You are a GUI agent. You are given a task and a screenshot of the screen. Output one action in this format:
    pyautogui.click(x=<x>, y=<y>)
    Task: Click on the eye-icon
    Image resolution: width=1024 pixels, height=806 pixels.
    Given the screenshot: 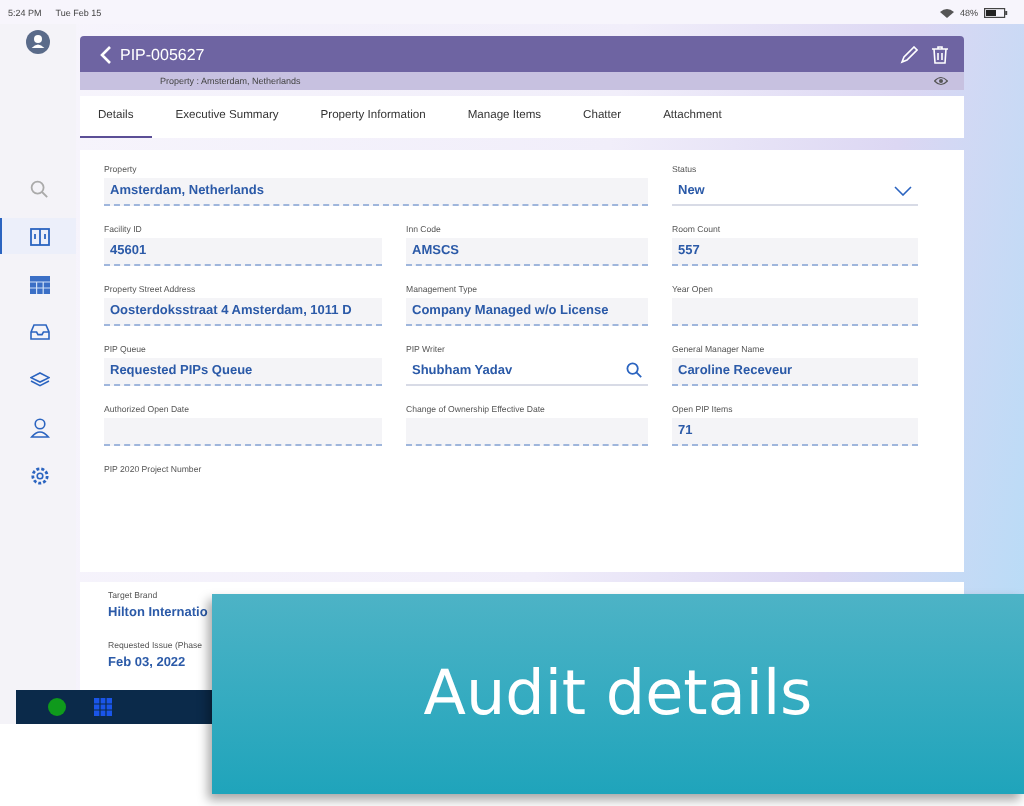 What is the action you would take?
    pyautogui.click(x=941, y=81)
    